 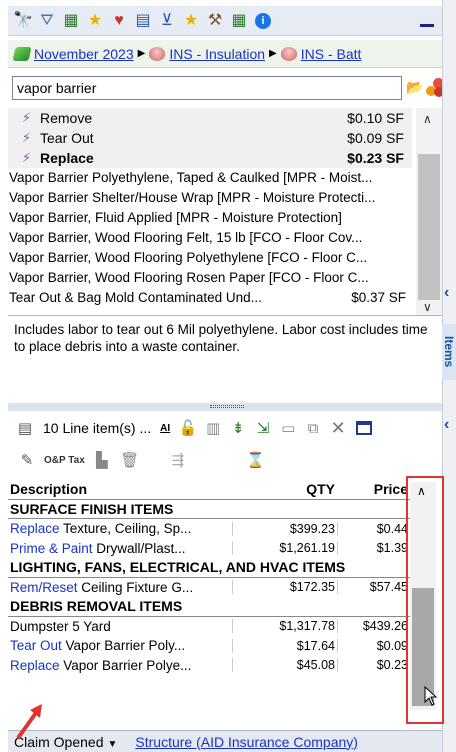 I want to click on row-qty: $172.35, so click(x=284, y=587).